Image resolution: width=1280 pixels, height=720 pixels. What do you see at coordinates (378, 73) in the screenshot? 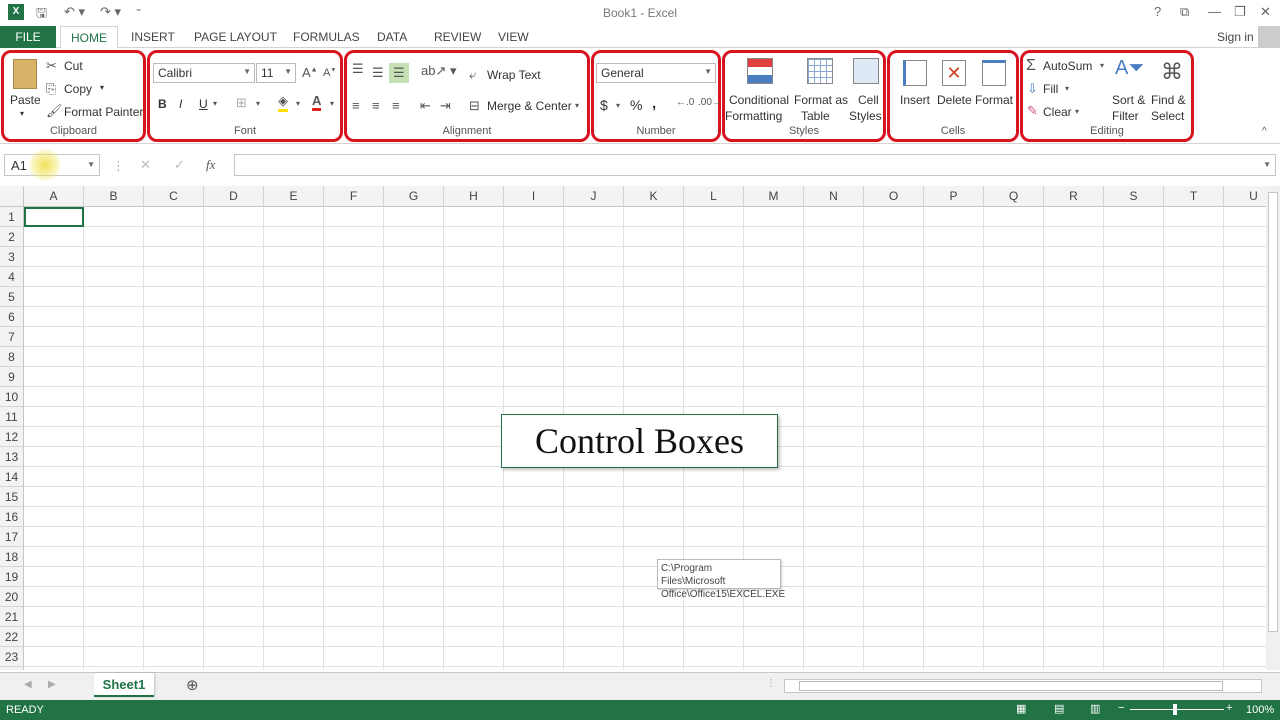
I see `middle-align-icon: ☰` at bounding box center [378, 73].